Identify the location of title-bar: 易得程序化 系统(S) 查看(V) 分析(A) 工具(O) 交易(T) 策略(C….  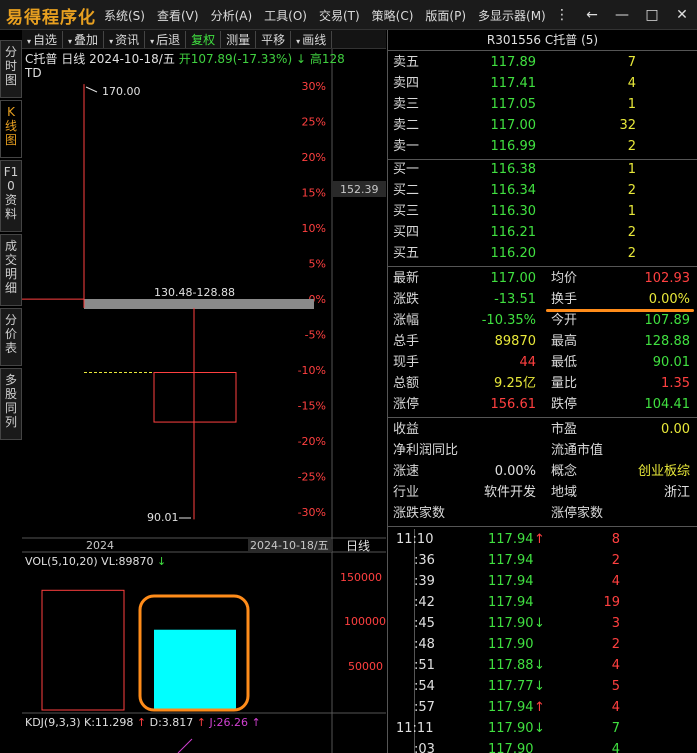
(348, 15).